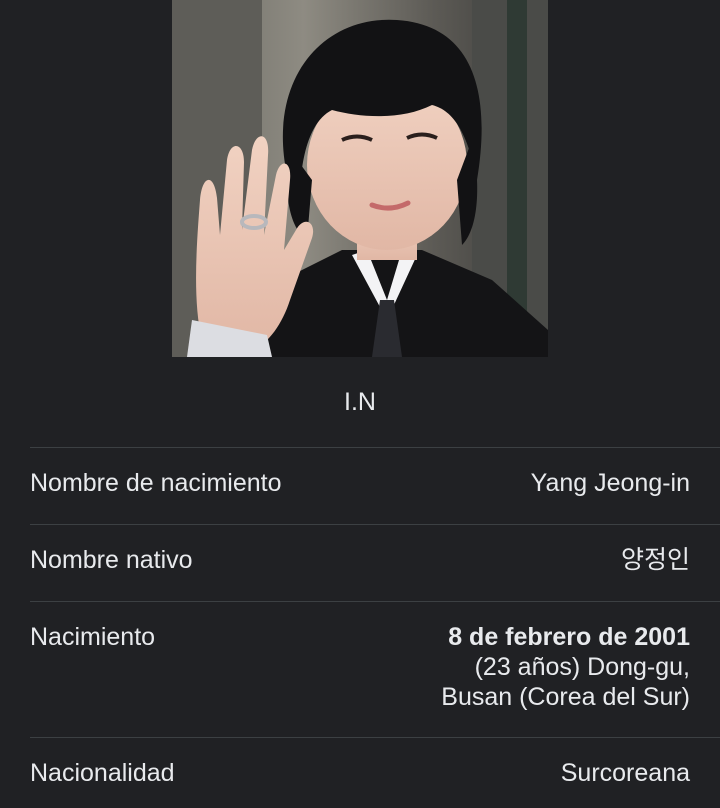 The image size is (720, 808). Describe the element at coordinates (93, 637) in the screenshot. I see `fact-label: Nacimiento` at that location.